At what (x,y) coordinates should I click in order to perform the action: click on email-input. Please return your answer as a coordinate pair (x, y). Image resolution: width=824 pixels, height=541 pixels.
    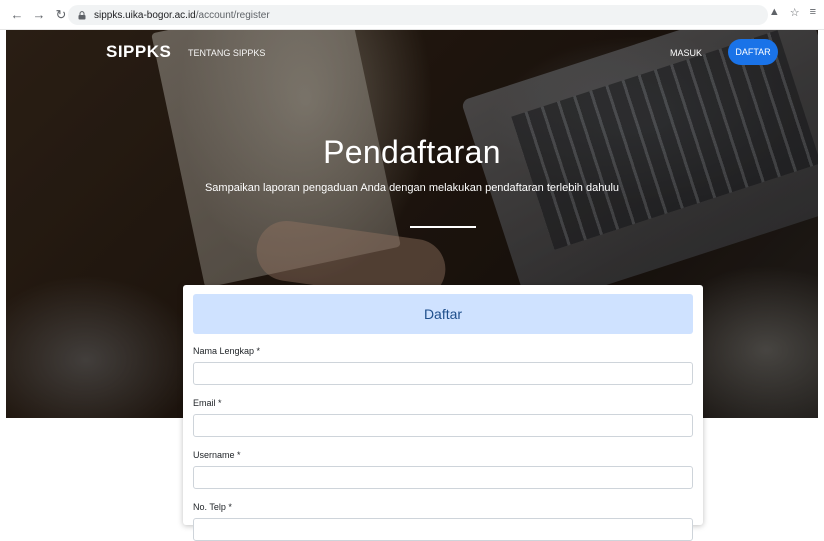
    Looking at the image, I should click on (443, 425).